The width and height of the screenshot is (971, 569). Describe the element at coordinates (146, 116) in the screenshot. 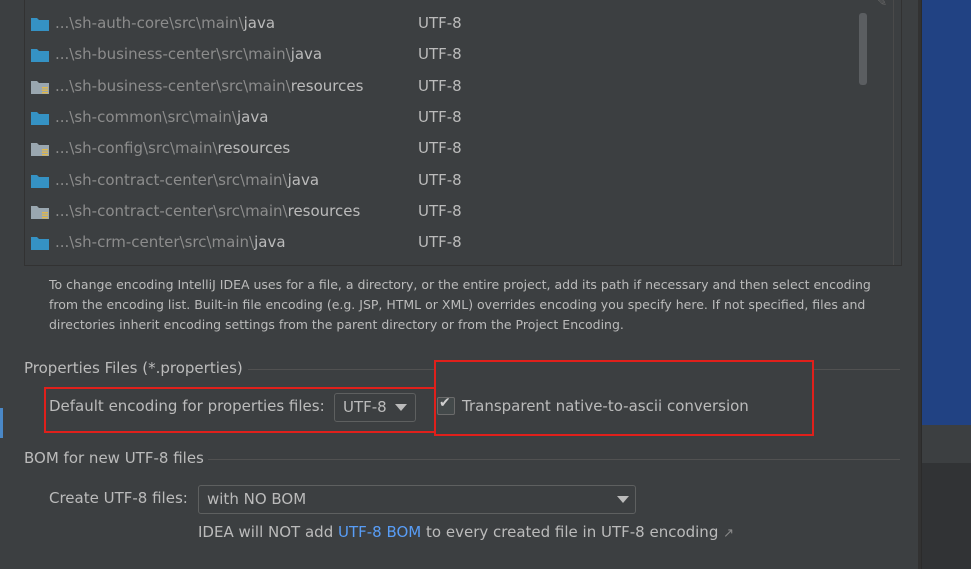

I see `path-prefix: ...\sh-common\src\main\` at that location.